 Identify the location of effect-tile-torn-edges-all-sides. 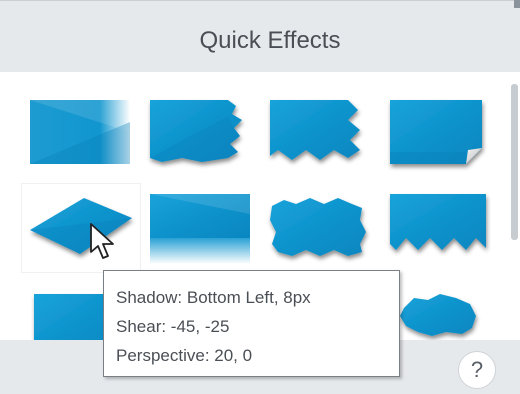
(319, 228).